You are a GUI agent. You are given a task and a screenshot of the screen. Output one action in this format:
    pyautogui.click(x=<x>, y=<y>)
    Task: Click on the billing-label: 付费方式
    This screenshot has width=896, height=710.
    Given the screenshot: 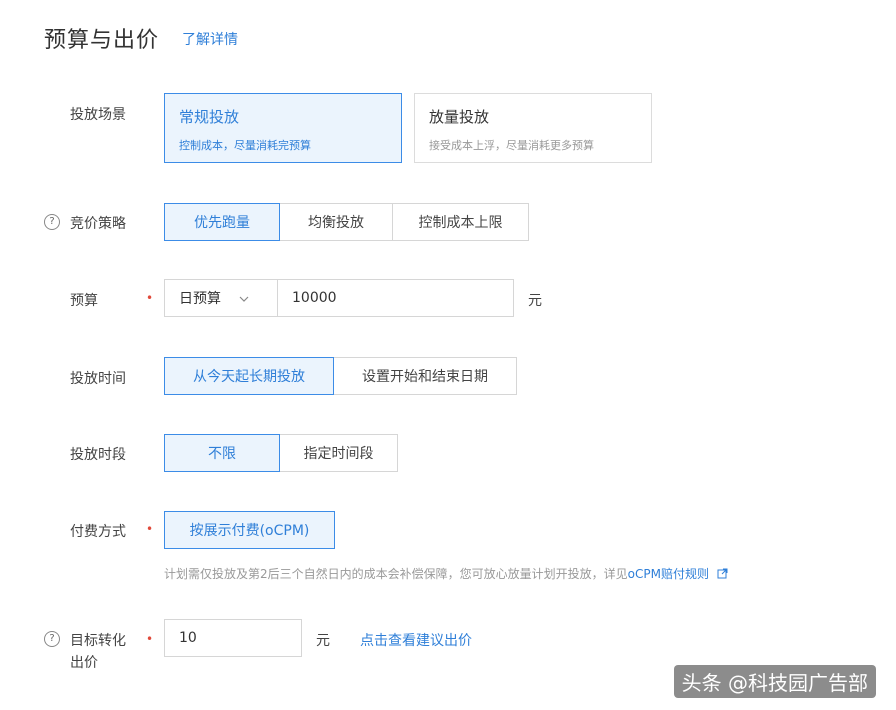 What is the action you would take?
    pyautogui.click(x=98, y=532)
    